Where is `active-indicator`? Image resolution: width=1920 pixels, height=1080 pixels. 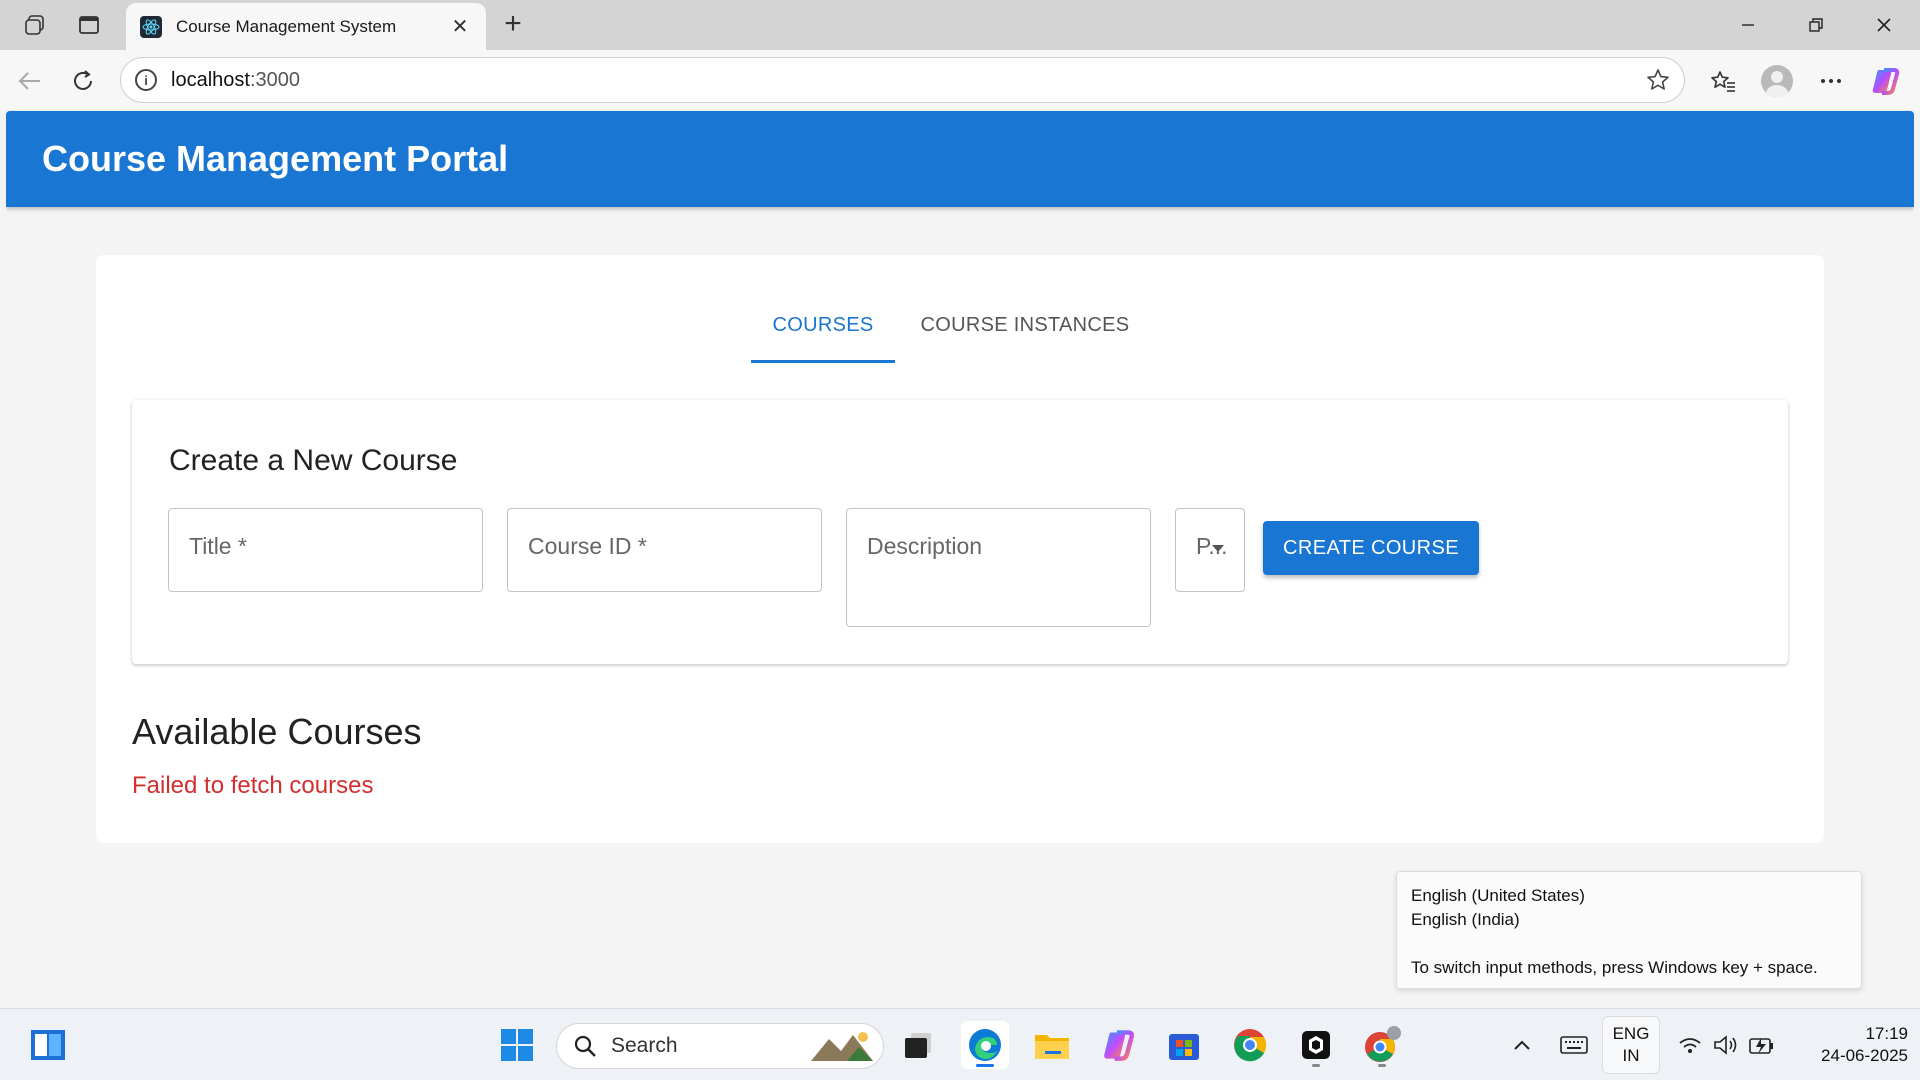 active-indicator is located at coordinates (985, 1065).